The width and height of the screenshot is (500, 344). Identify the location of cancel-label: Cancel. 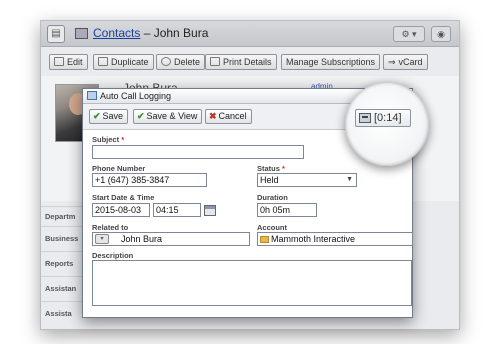
(232, 116).